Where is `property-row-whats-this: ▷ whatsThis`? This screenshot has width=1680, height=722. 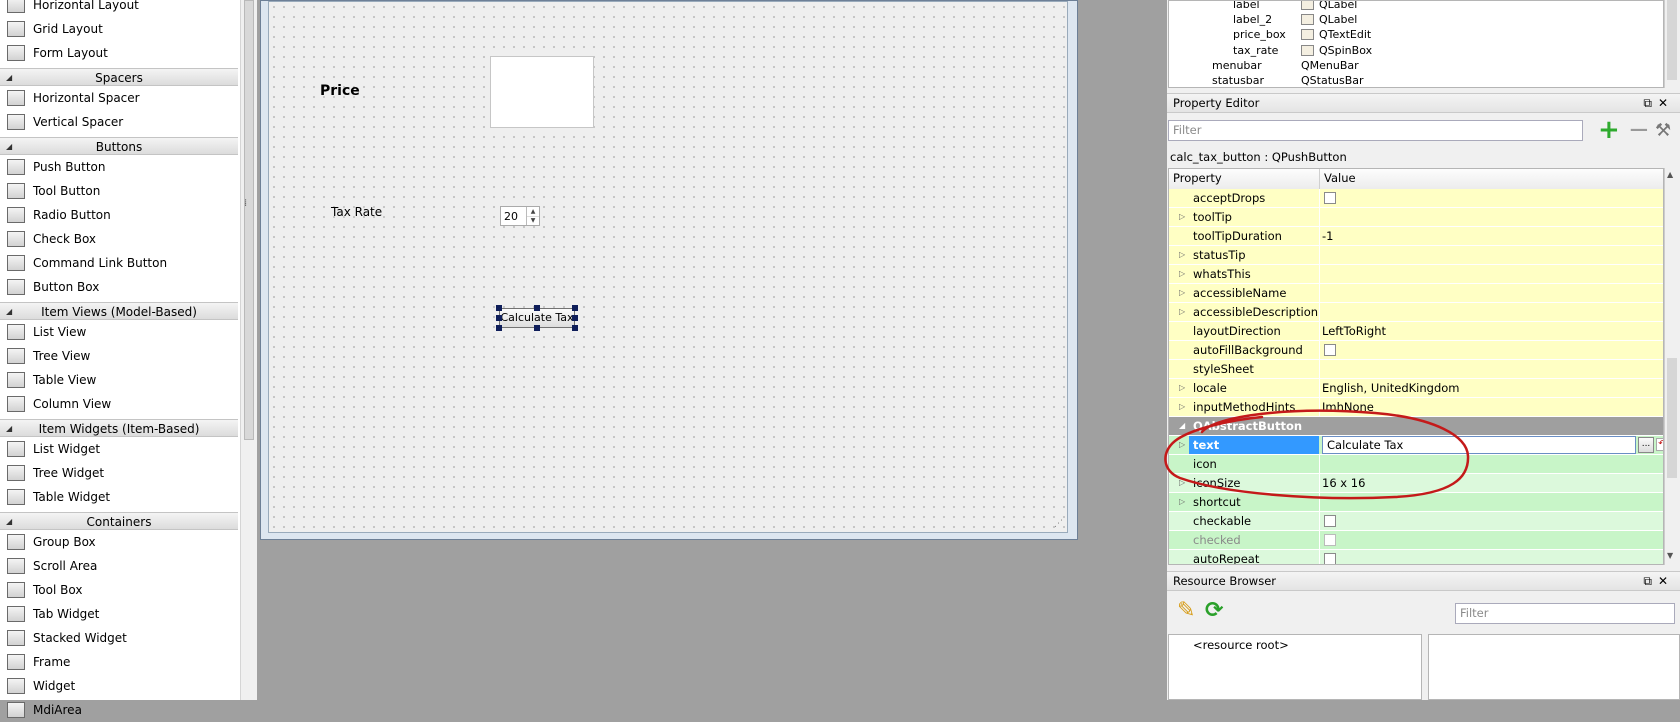
property-row-whats-this: ▷ whatsThis is located at coordinates (1416, 274).